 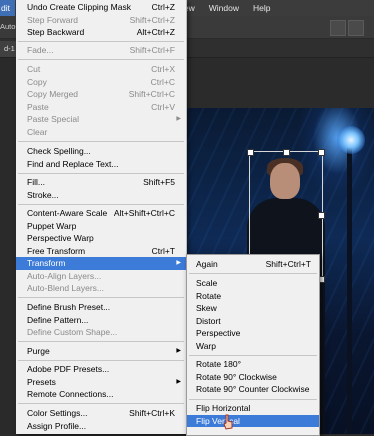 I want to click on menu-item-step-backward: Step Backward Alt+Ctrl+Z, so click(x=101, y=32).